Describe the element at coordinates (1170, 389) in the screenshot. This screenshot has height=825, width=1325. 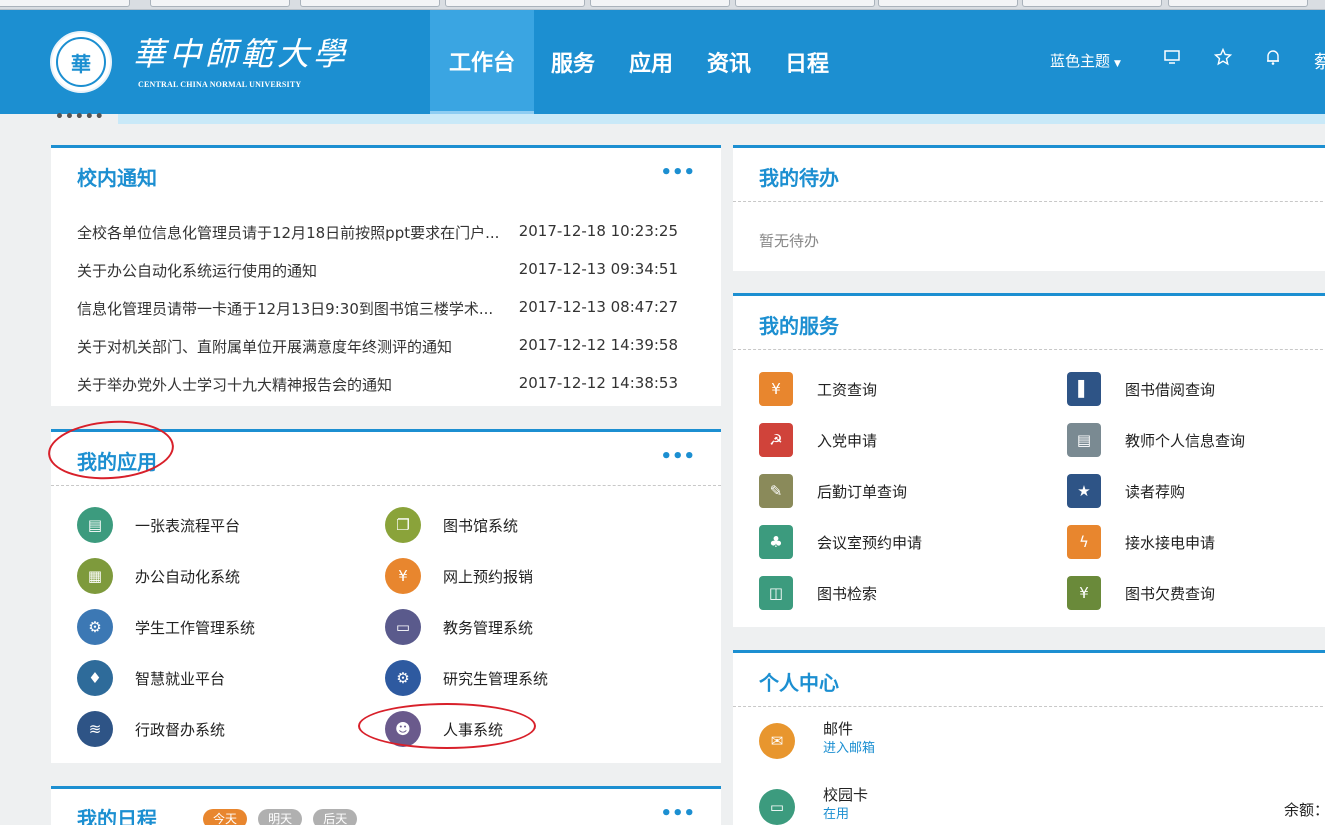
I see `service-label: 图书借阅查询` at that location.